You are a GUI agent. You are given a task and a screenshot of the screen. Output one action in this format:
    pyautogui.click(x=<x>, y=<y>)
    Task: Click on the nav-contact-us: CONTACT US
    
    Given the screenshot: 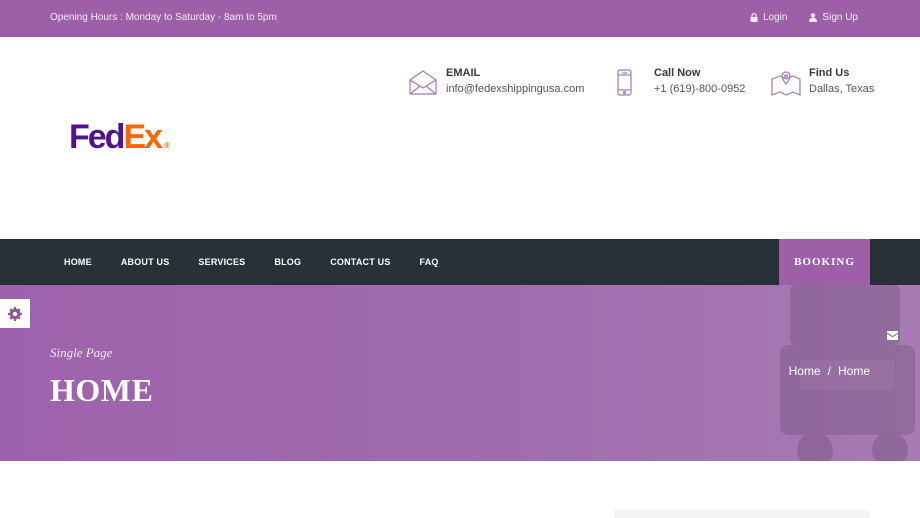 What is the action you would take?
    pyautogui.click(x=360, y=262)
    